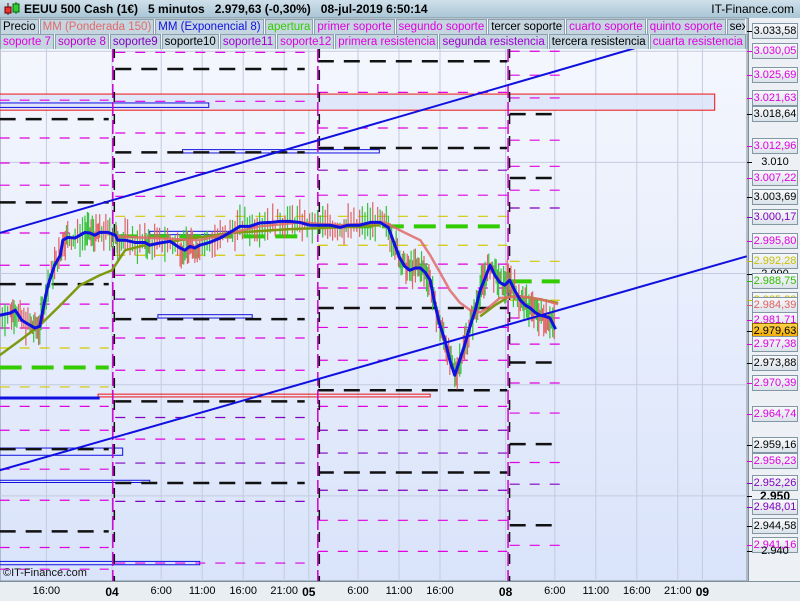 The image size is (800, 601). What do you see at coordinates (387, 41) in the screenshot?
I see `legend-item: primera resistencia` at bounding box center [387, 41].